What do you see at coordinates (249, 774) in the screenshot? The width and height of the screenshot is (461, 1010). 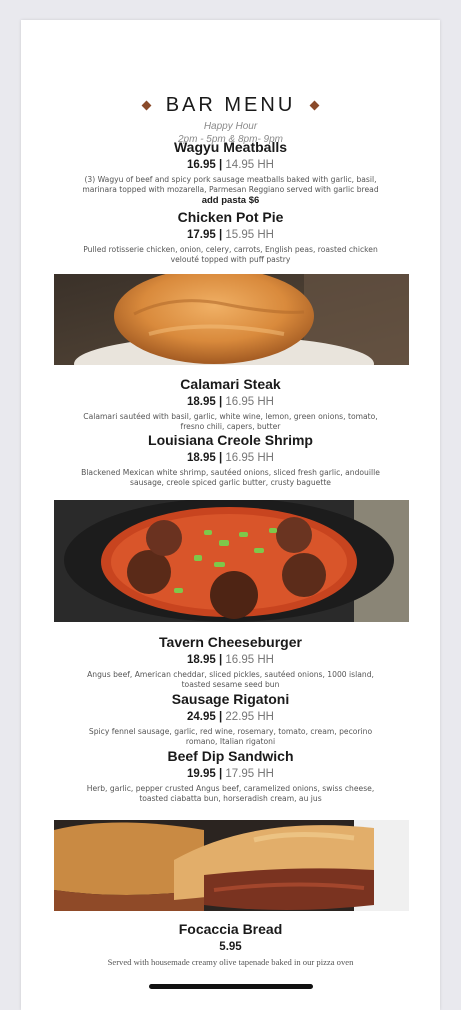 I see `item-happy-hour-price: 17.95 HH` at bounding box center [249, 774].